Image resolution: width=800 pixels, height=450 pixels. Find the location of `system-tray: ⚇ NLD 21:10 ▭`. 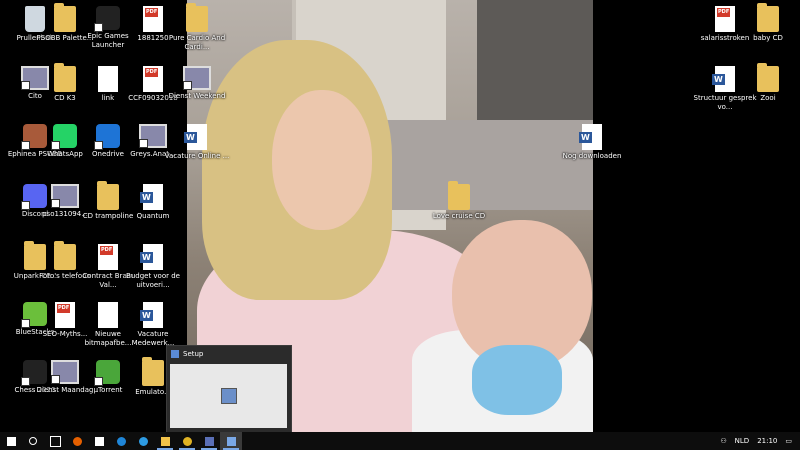

system-tray: ⚇ NLD 21:10 ▭ is located at coordinates (760, 441).